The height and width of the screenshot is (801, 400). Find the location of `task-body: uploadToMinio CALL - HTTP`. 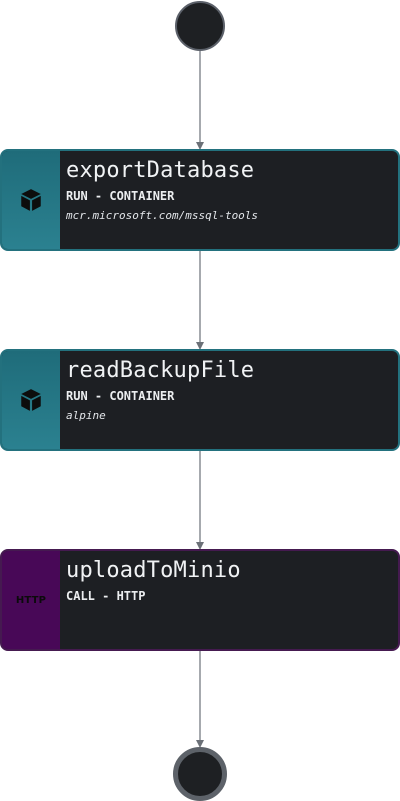

task-body: uploadToMinio CALL - HTTP is located at coordinates (229, 600).